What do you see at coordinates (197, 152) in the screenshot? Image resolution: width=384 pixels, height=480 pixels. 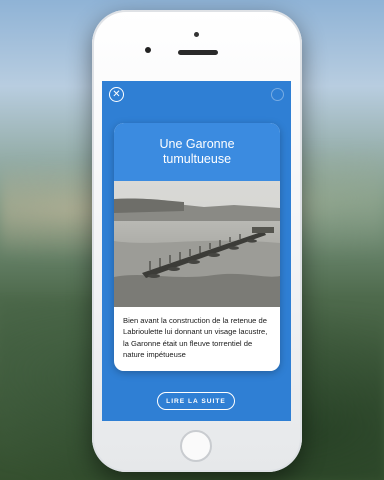 I see `card-title: Une Garonne tumultueuse` at bounding box center [197, 152].